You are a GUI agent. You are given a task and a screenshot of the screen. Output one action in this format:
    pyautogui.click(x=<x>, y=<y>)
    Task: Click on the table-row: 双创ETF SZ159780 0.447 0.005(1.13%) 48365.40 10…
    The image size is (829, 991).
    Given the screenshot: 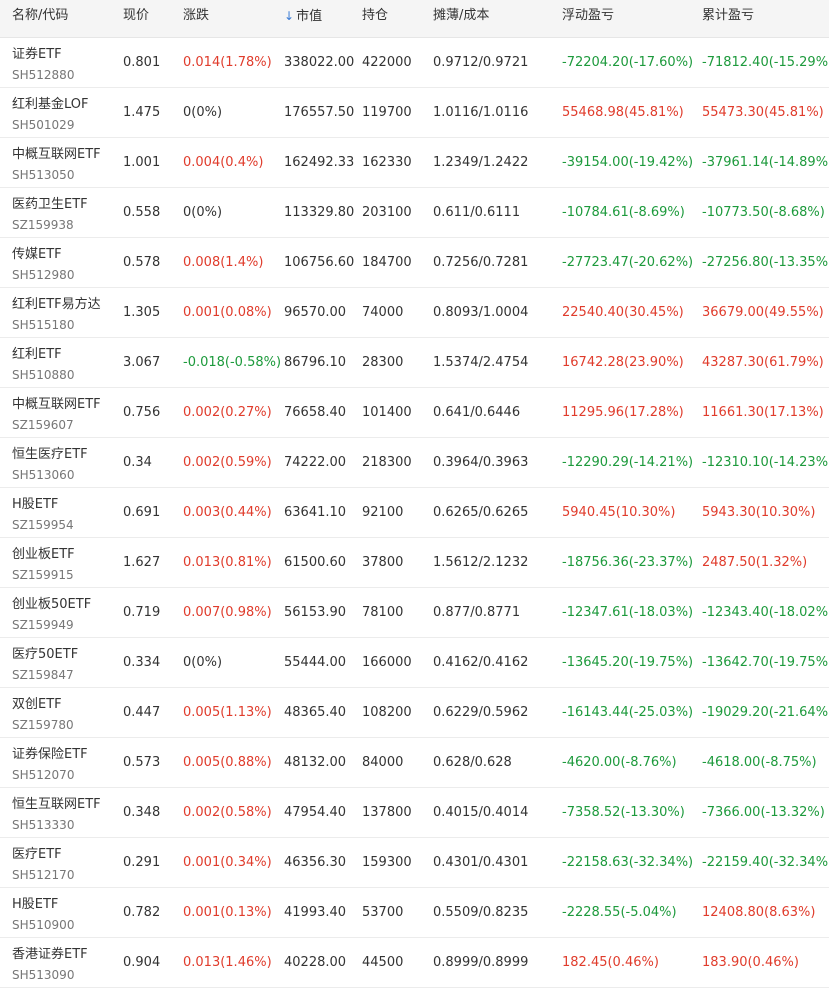 What is the action you would take?
    pyautogui.click(x=414, y=713)
    